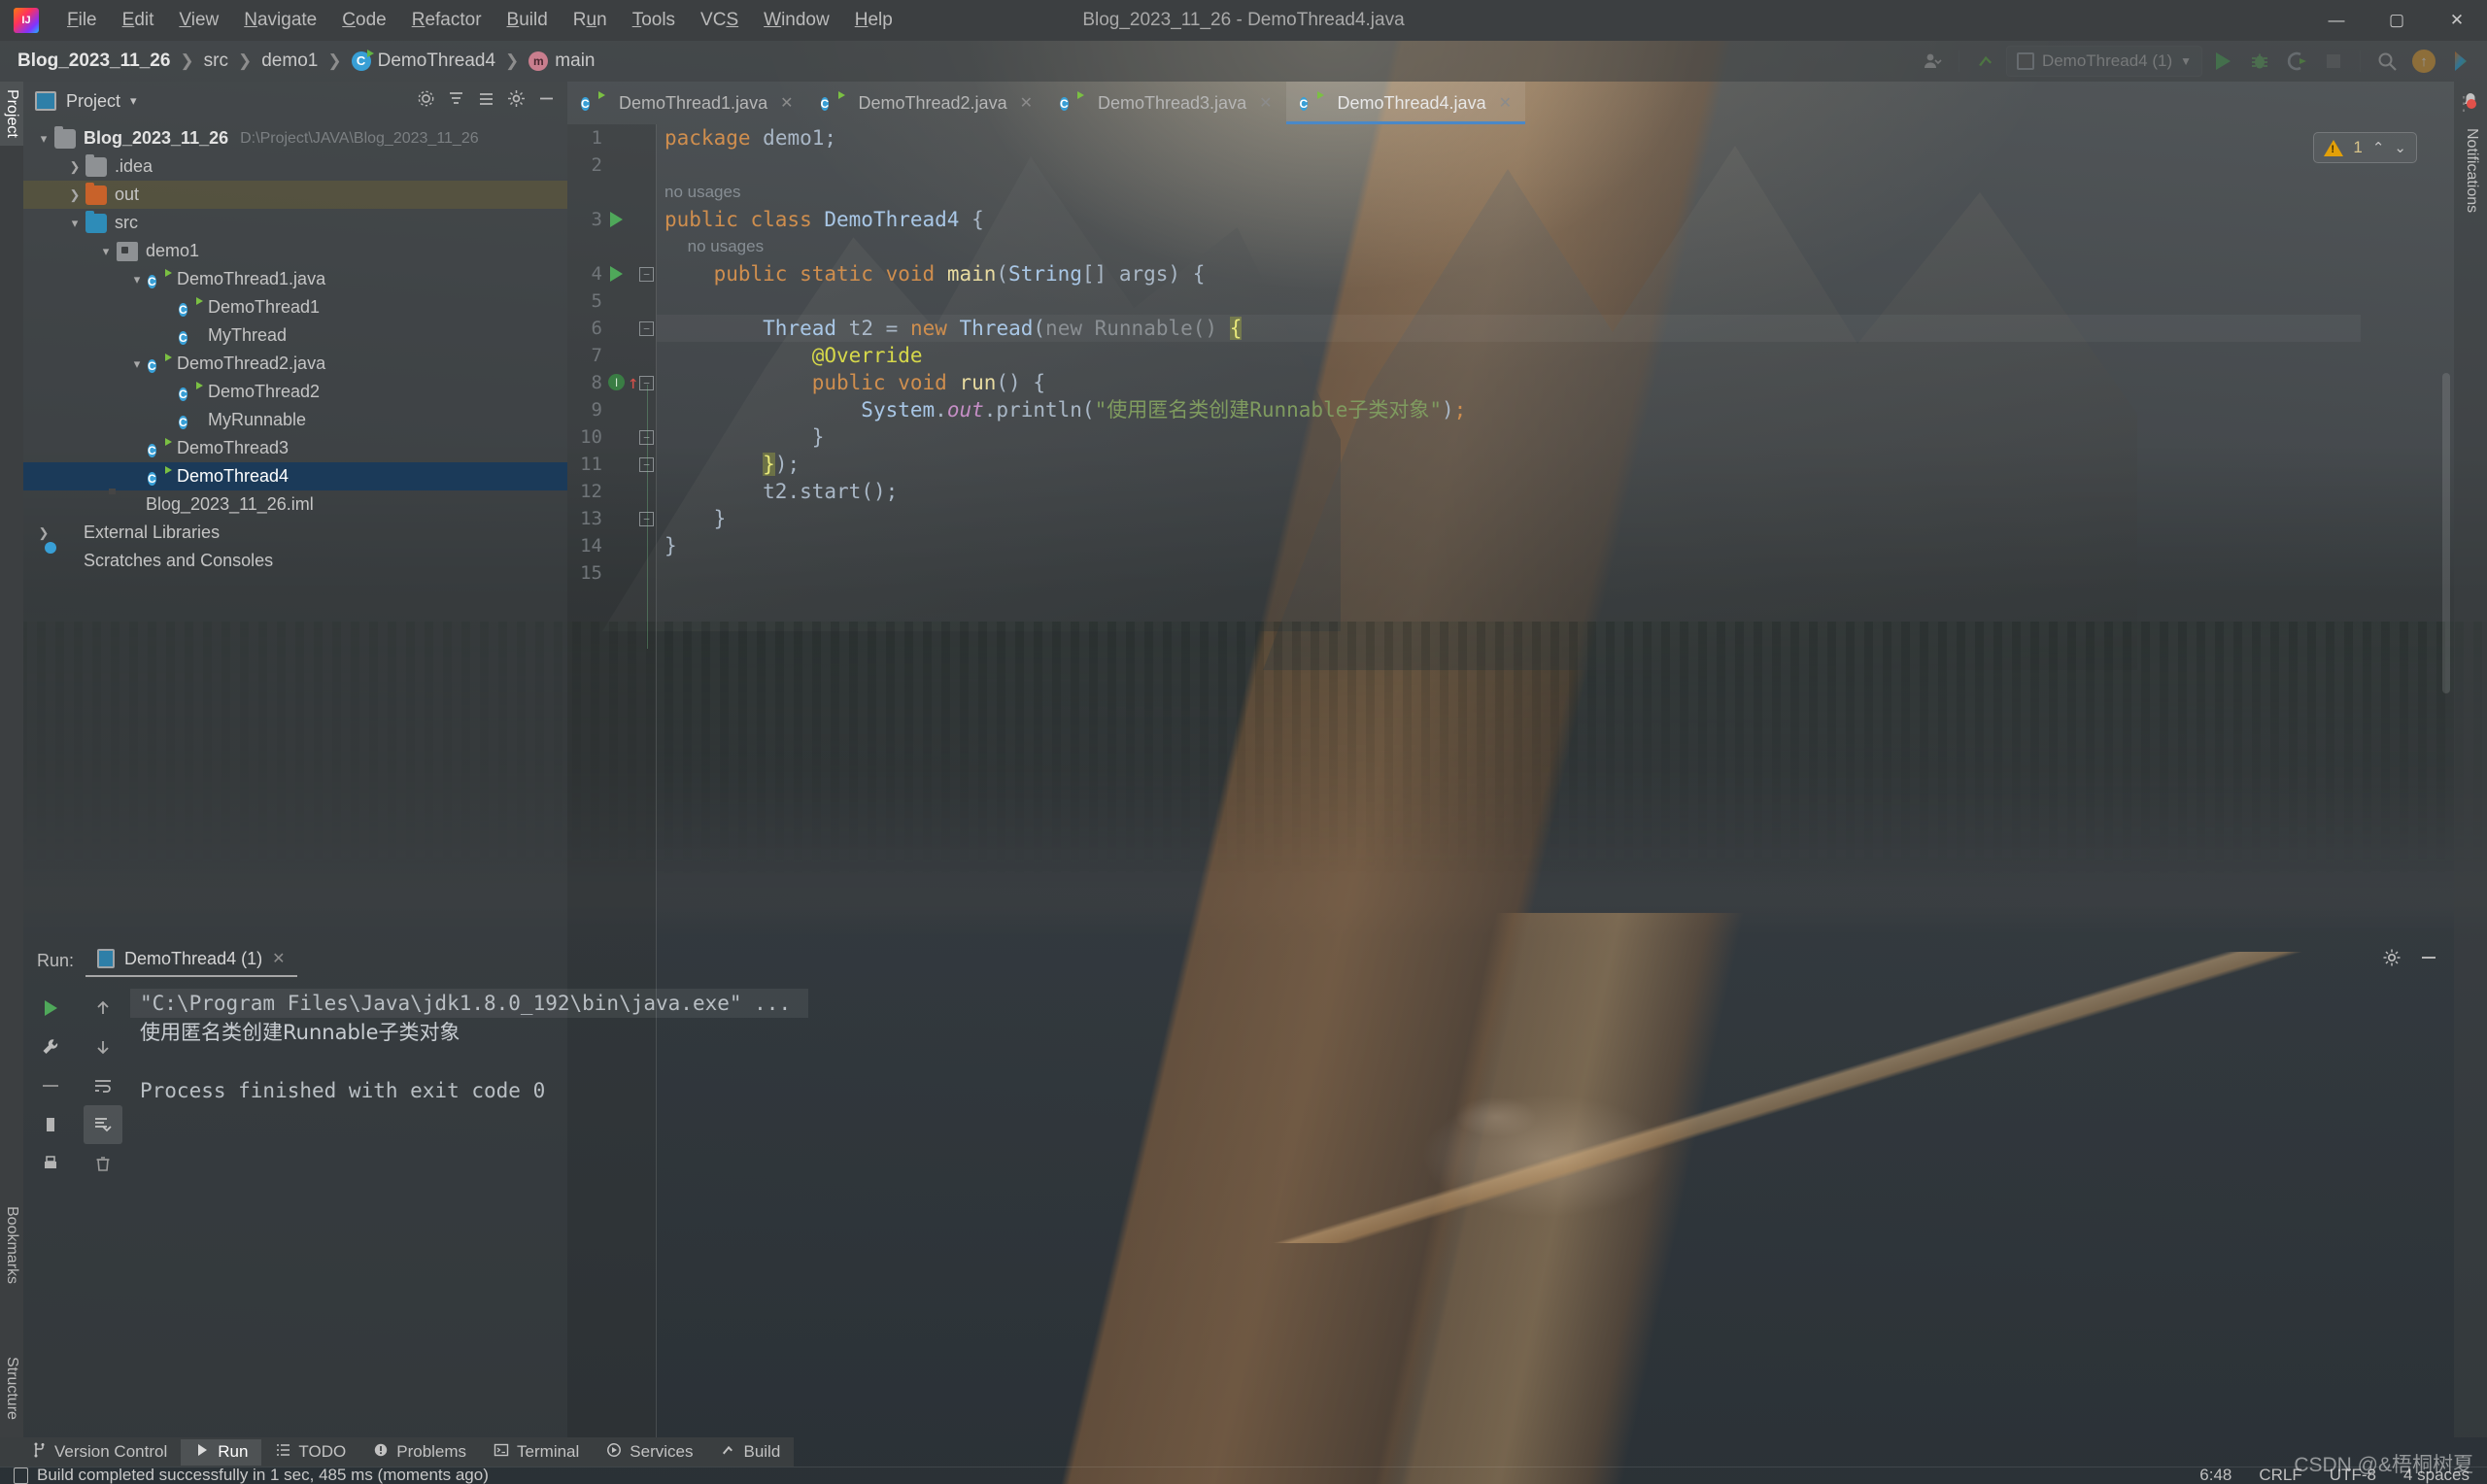 The image size is (2487, 1484). I want to click on gutter-line: 5, so click(612, 301).